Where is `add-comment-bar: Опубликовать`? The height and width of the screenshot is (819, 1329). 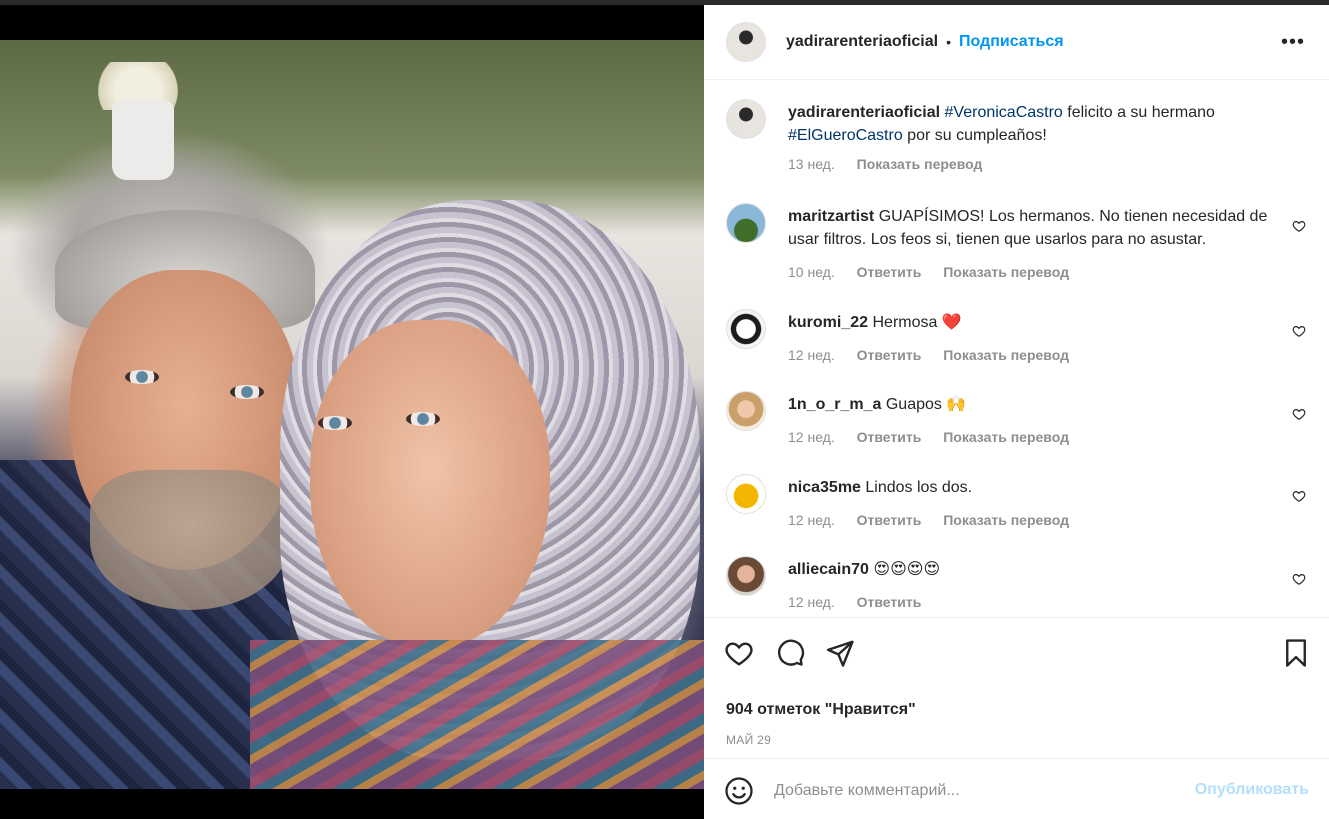
add-comment-bar: Опубликовать is located at coordinates (1016, 788).